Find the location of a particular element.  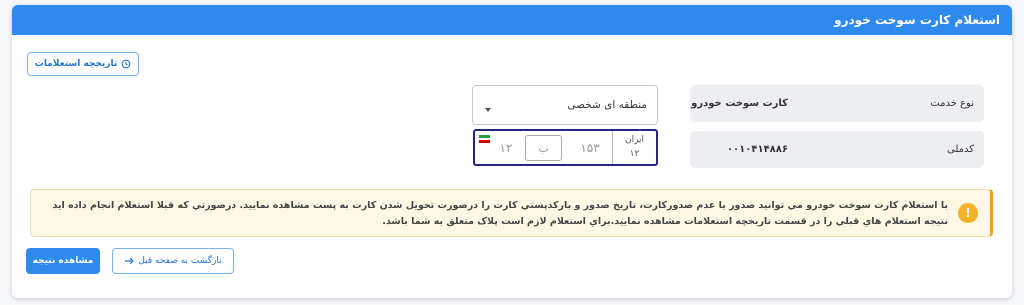

plate-region-code: ۱۲ is located at coordinates (634, 153).